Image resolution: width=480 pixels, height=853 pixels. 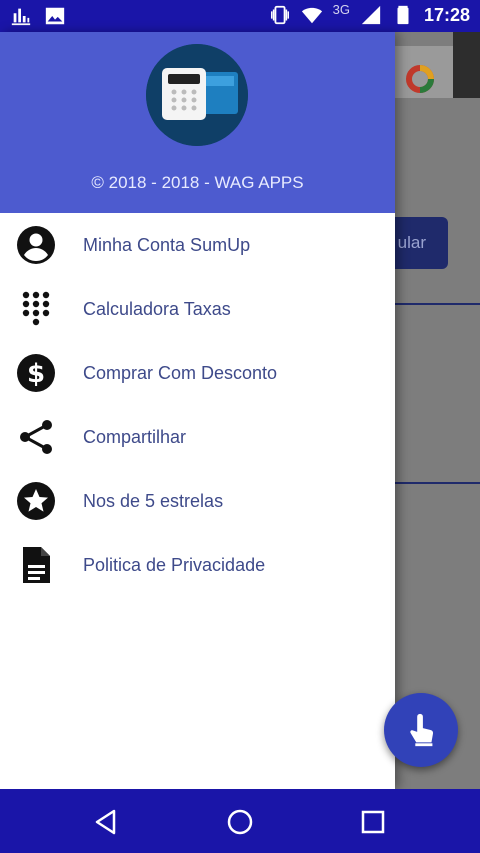 I want to click on system-navigation-bar, so click(x=240, y=821).